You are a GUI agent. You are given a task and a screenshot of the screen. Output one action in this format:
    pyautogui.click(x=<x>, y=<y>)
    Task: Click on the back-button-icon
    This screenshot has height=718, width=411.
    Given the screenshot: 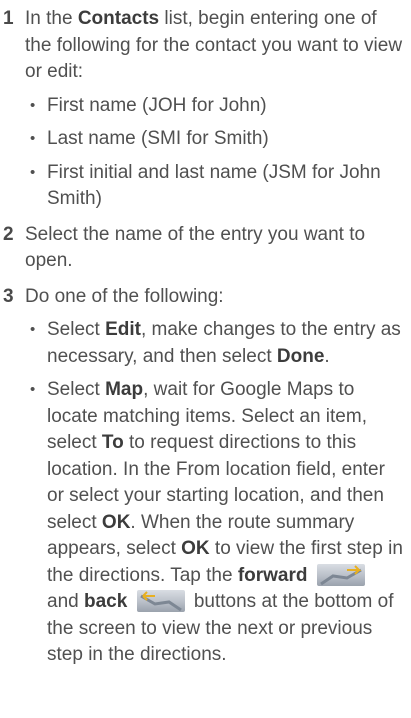 What is the action you would take?
    pyautogui.click(x=160, y=601)
    